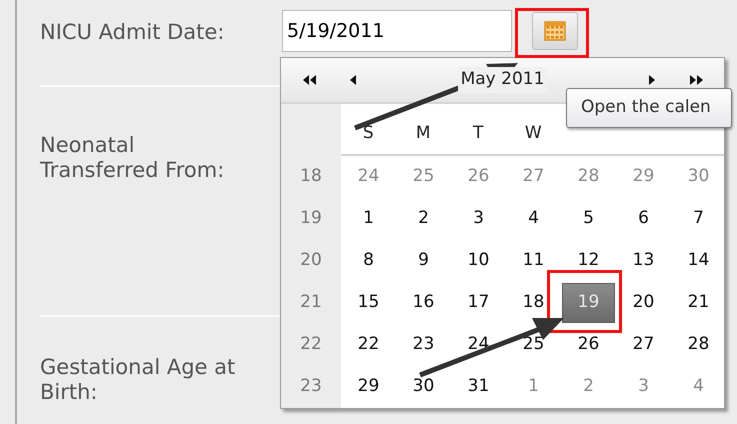 The height and width of the screenshot is (424, 737). Describe the element at coordinates (534, 345) in the screenshot. I see `day-cell: 25` at that location.